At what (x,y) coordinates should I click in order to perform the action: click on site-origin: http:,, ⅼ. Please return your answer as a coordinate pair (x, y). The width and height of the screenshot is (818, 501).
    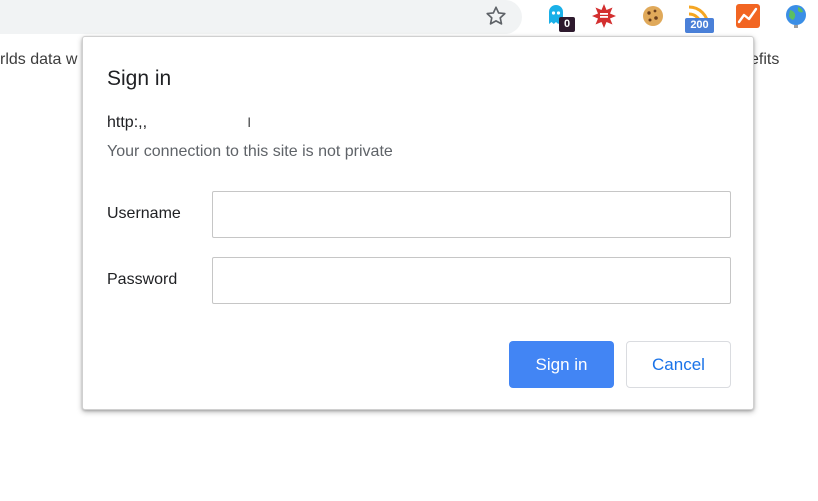
    Looking at the image, I should click on (179, 123).